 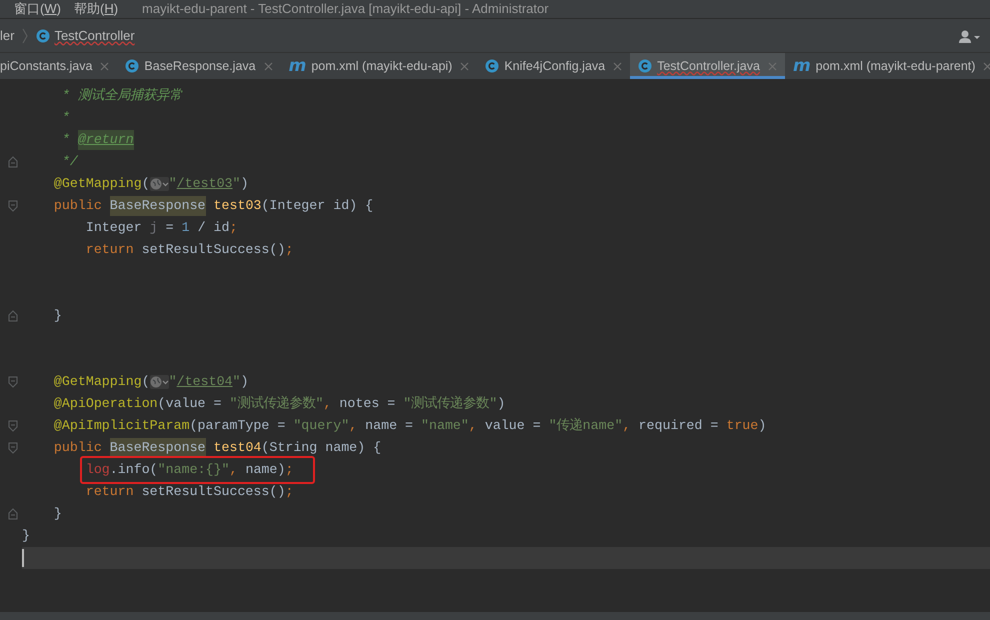 What do you see at coordinates (23, 558) in the screenshot?
I see `text-caret` at bounding box center [23, 558].